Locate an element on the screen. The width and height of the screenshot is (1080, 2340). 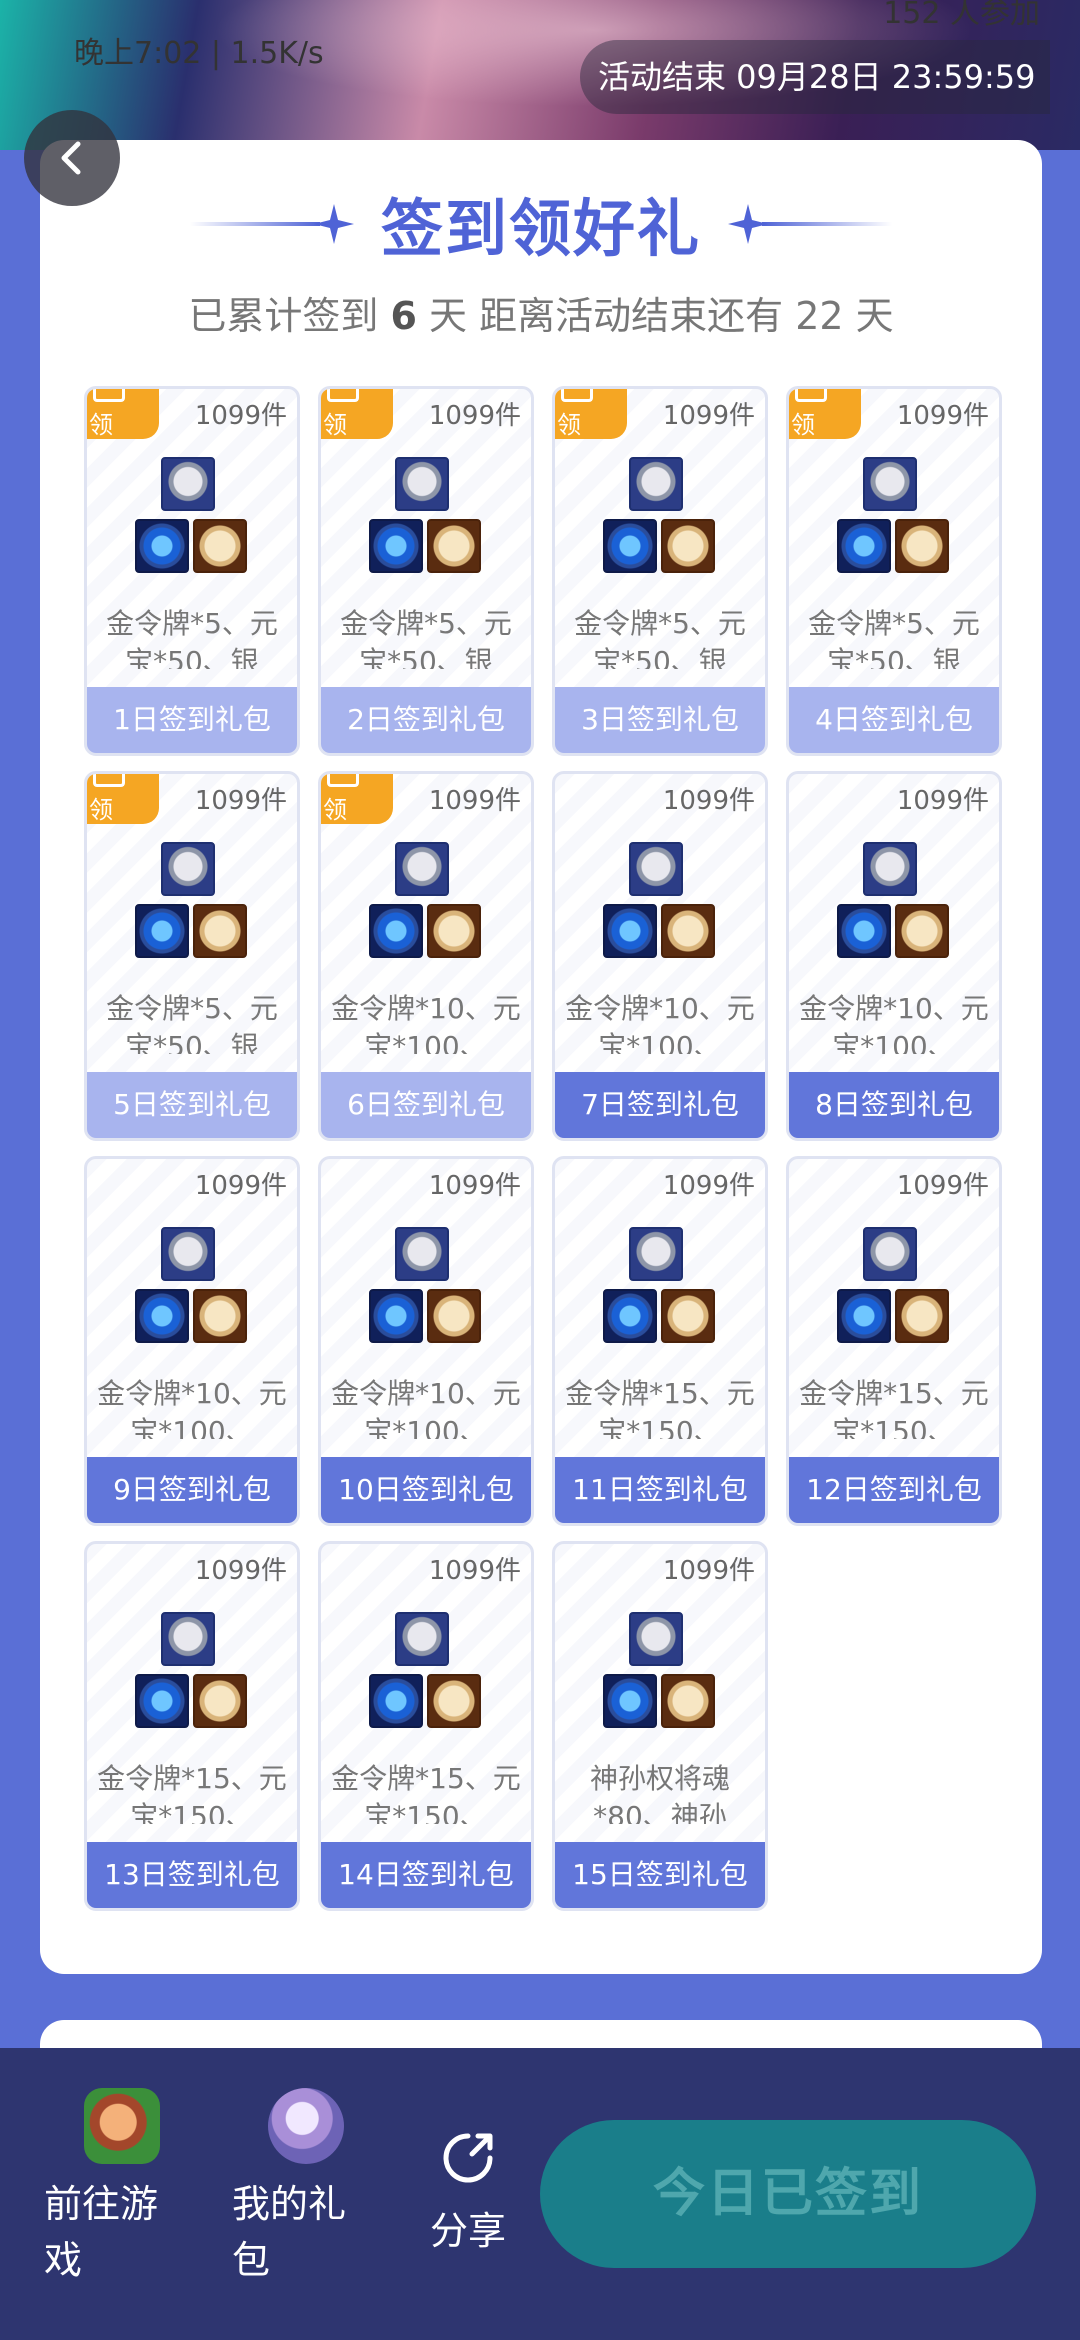
gift-card: 领 1099件 金令牌*5、元宝*50、银 4日签到礼包 is located at coordinates (894, 571).